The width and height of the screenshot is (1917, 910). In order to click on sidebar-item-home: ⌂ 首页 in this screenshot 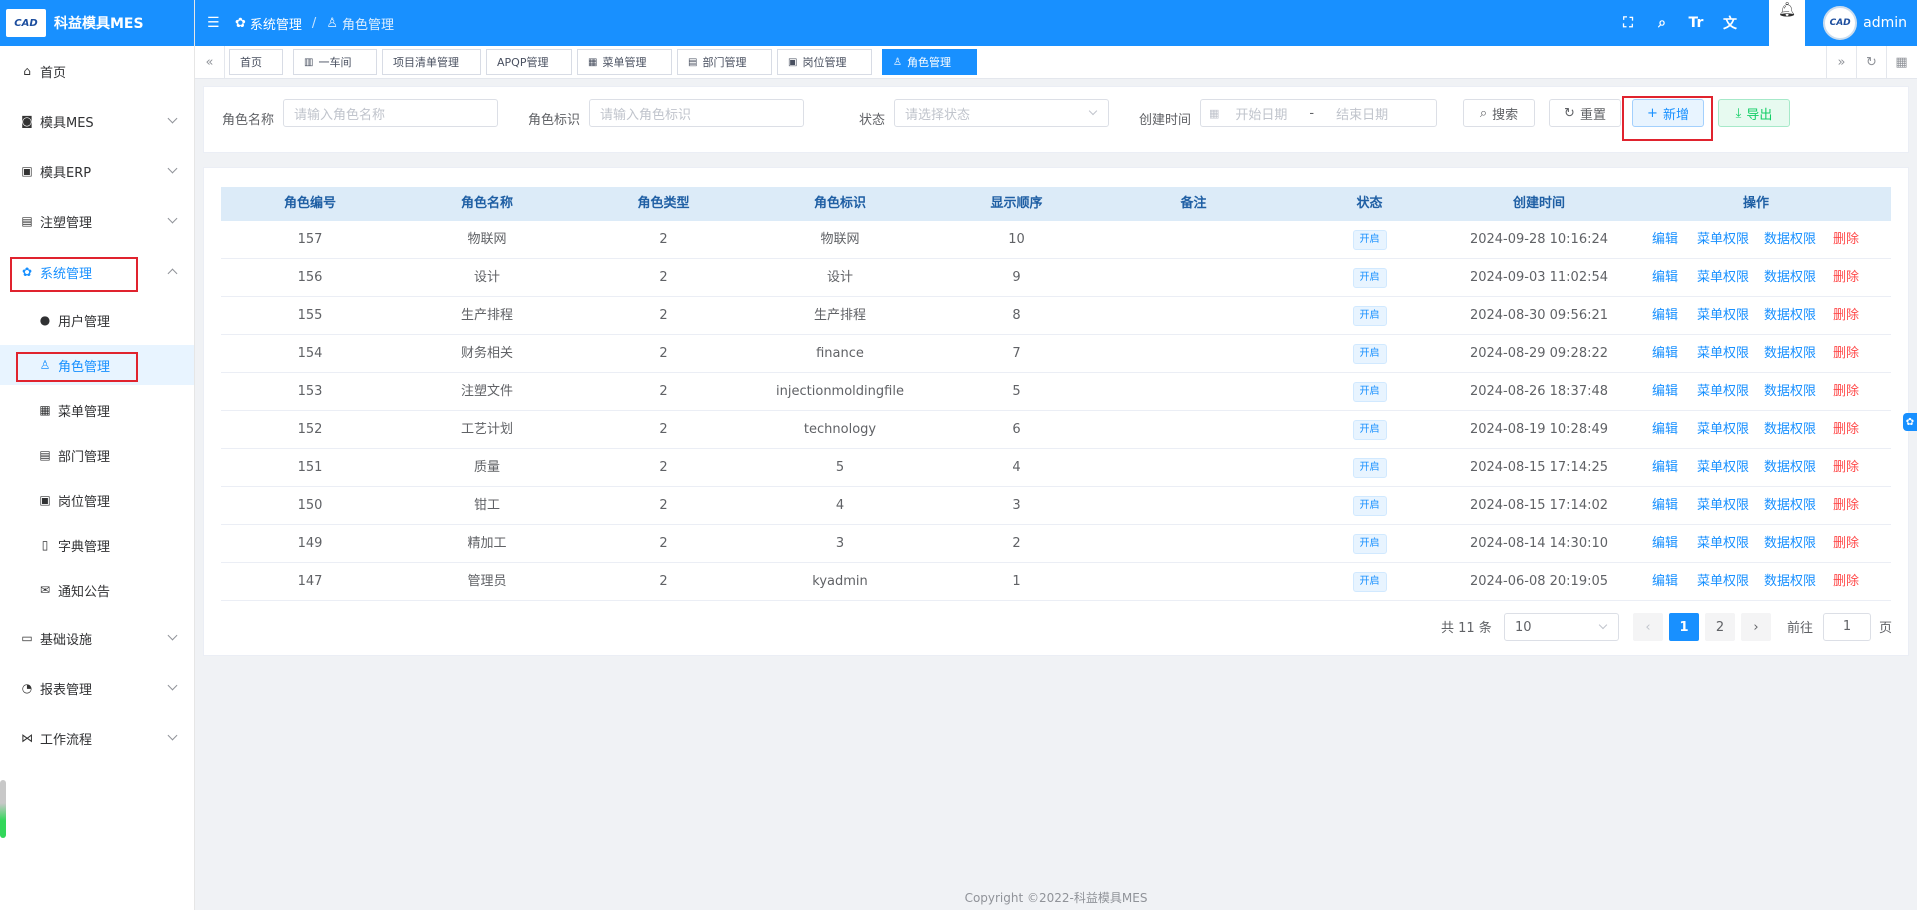, I will do `click(97, 71)`.